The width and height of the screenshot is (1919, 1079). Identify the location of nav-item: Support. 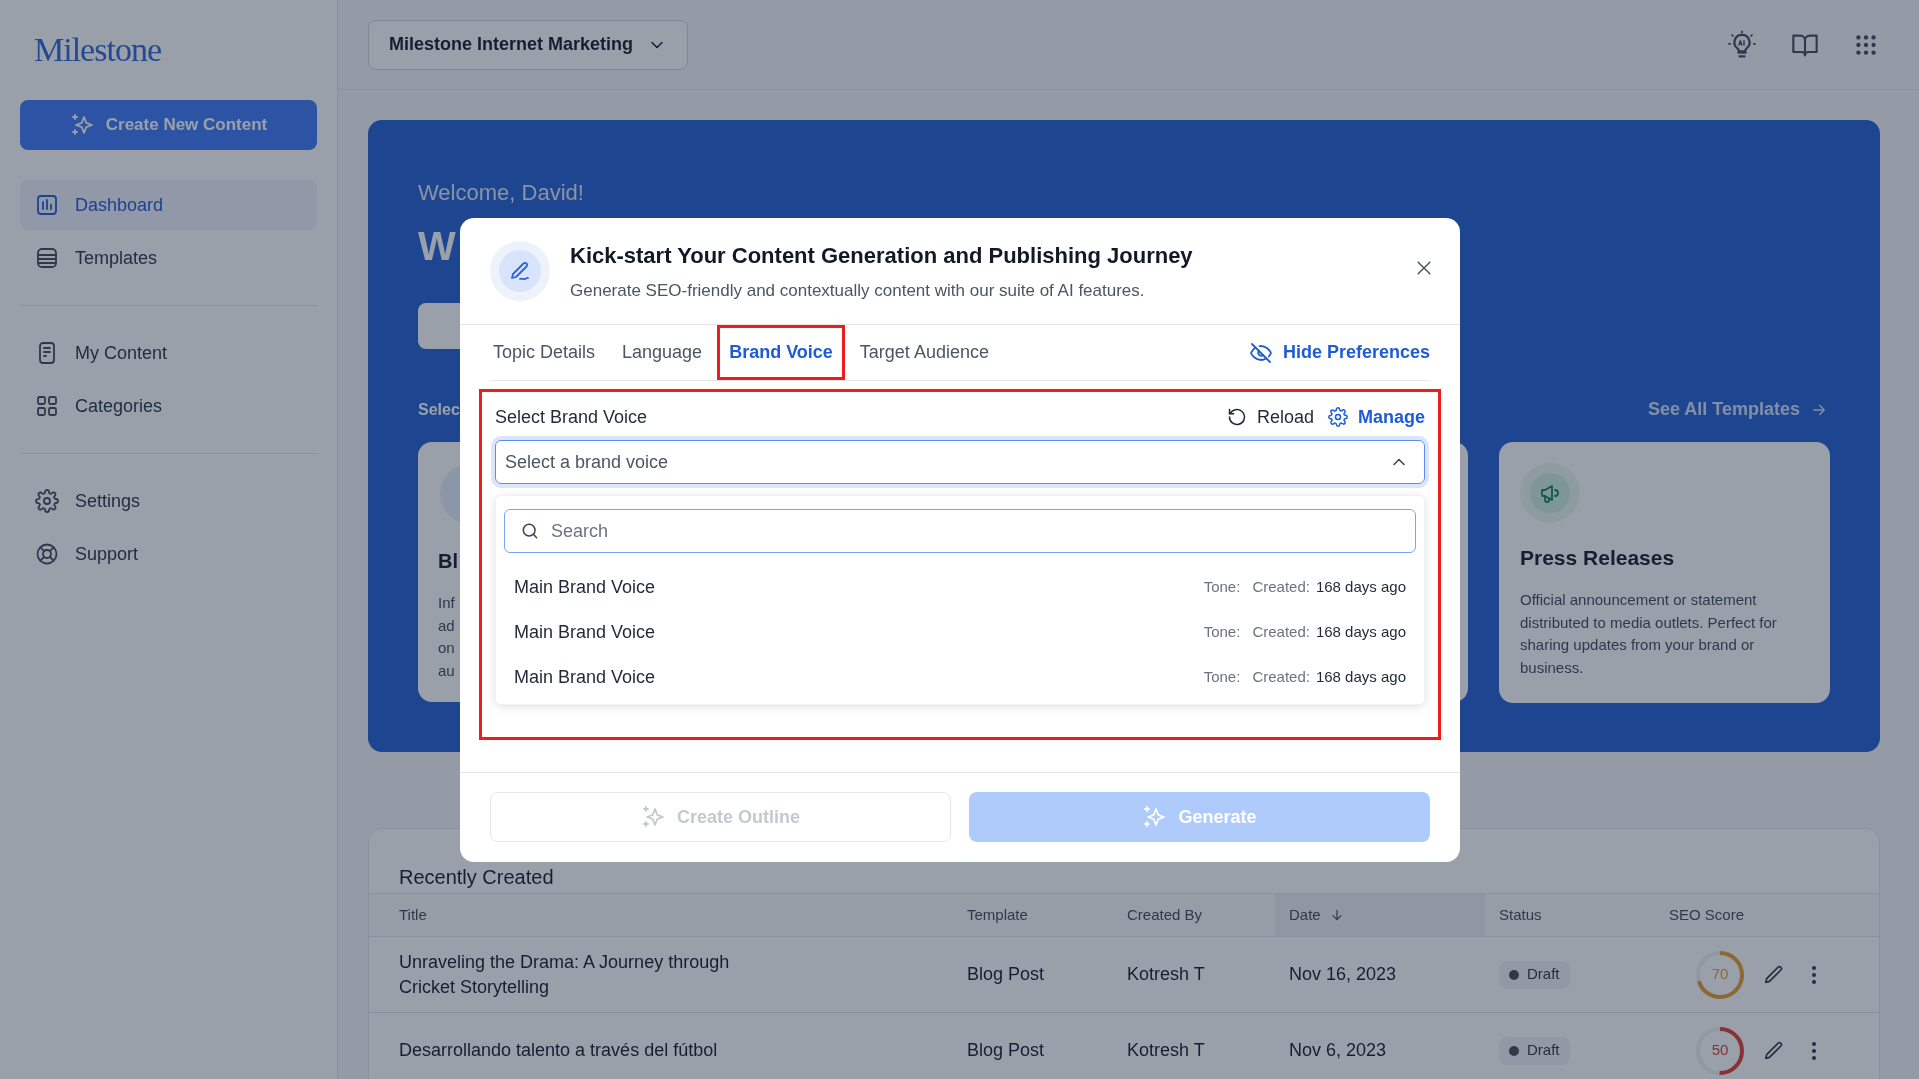
(168, 554).